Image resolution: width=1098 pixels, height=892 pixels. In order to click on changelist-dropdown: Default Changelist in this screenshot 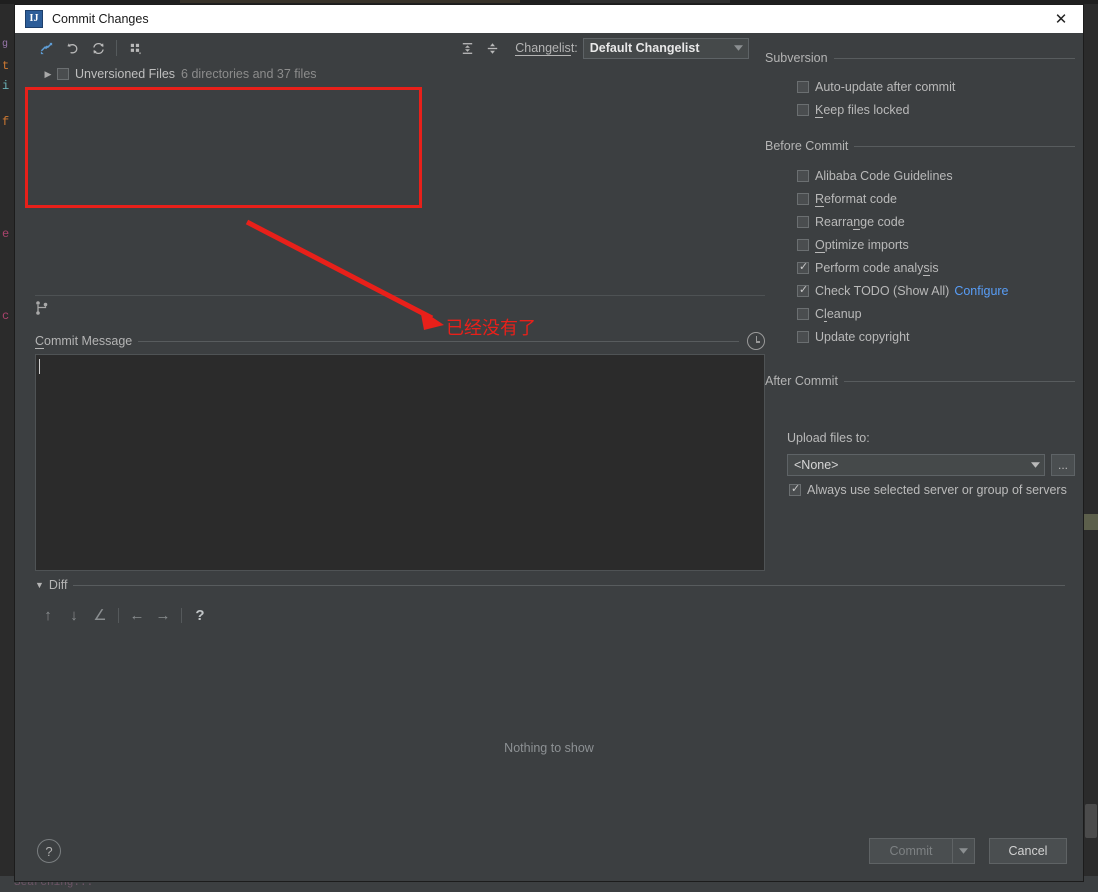, I will do `click(665, 48)`.